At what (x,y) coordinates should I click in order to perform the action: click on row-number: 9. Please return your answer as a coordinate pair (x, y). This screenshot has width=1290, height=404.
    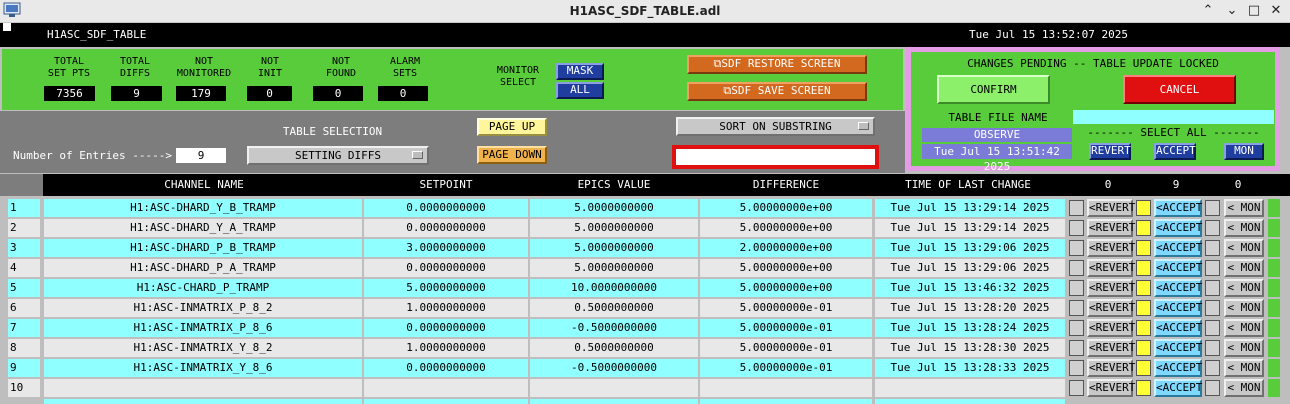
    Looking at the image, I should click on (13, 367).